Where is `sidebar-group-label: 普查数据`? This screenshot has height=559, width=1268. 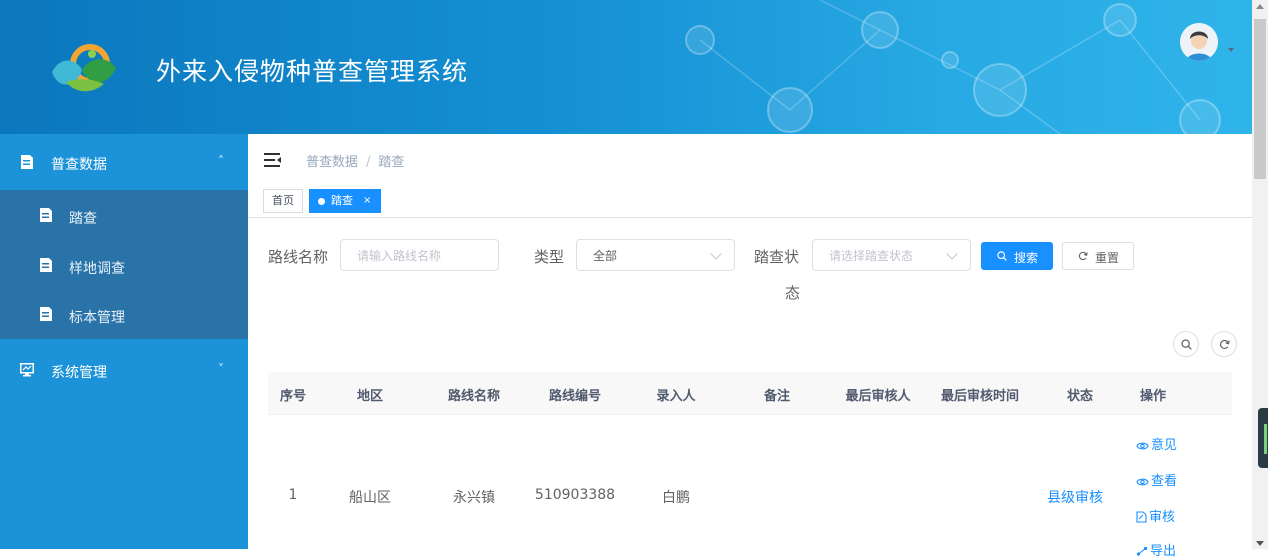 sidebar-group-label: 普查数据 is located at coordinates (79, 165).